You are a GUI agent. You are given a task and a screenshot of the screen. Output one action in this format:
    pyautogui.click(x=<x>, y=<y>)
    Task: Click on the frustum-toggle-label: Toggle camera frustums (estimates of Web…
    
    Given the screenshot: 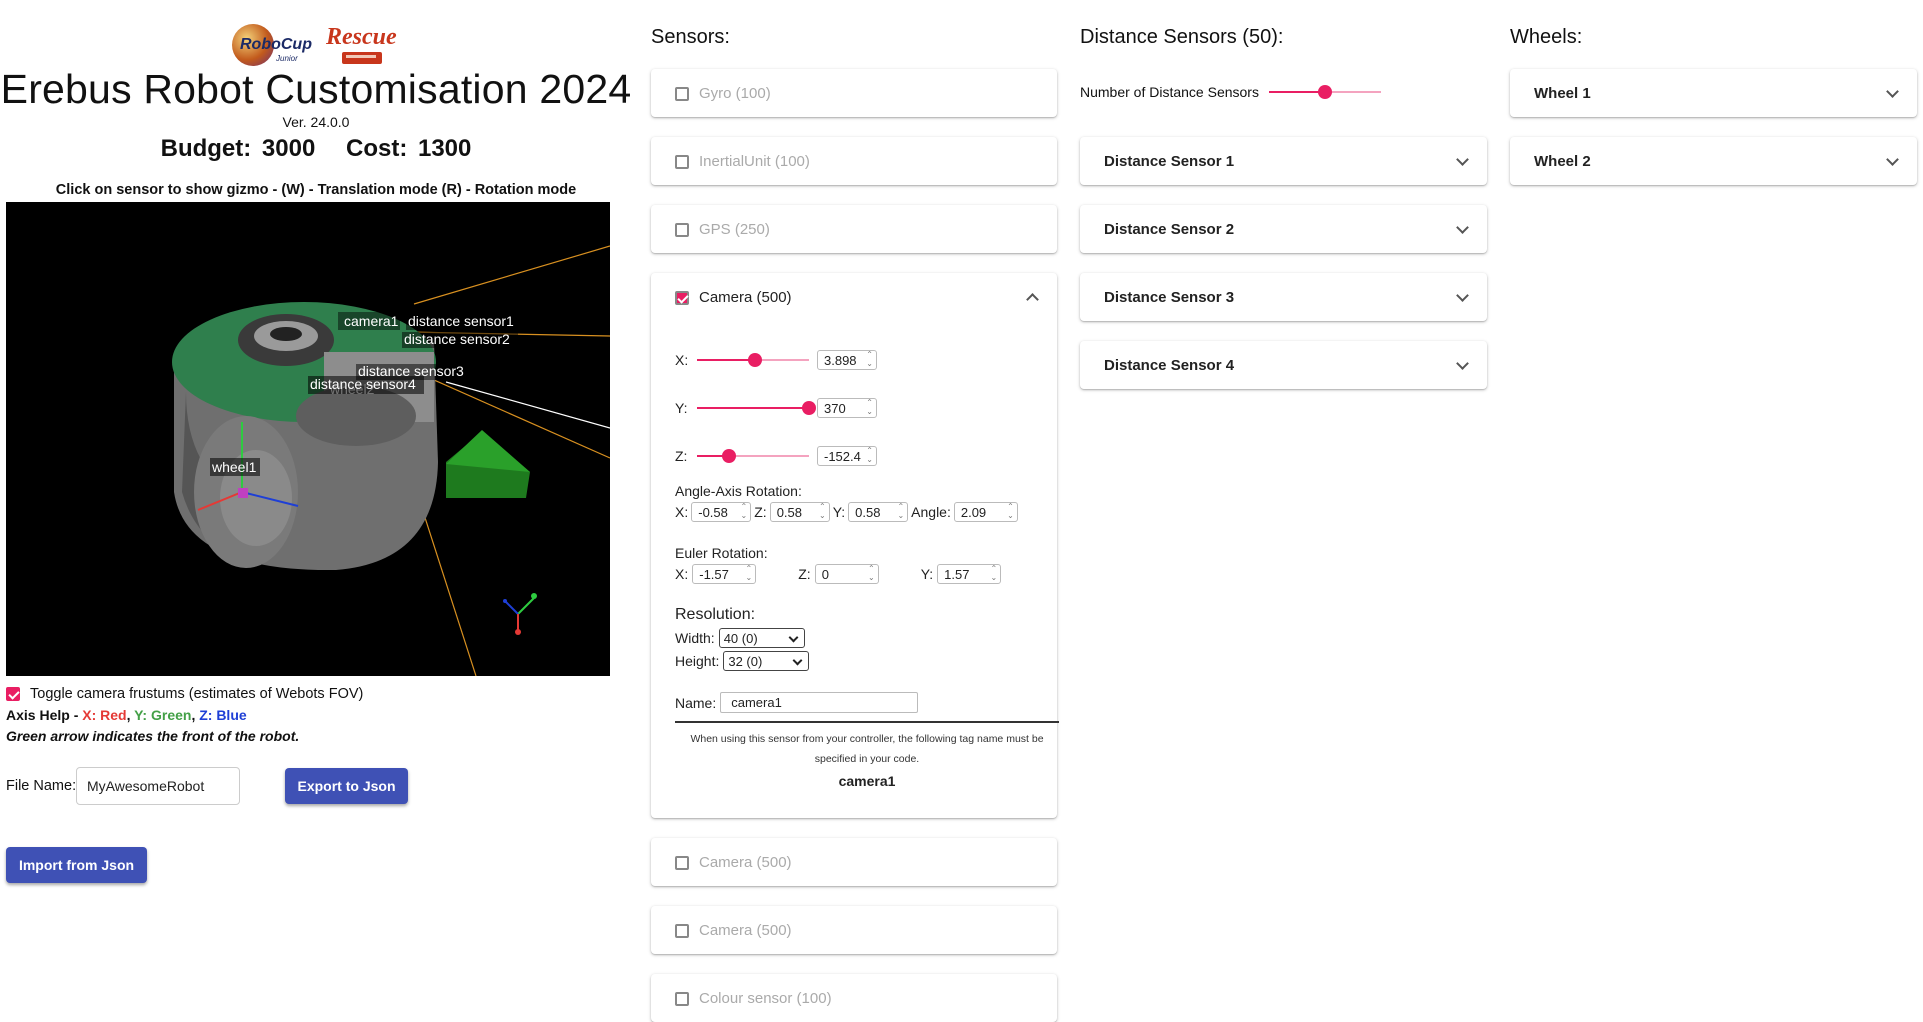 What is the action you would take?
    pyautogui.click(x=197, y=694)
    